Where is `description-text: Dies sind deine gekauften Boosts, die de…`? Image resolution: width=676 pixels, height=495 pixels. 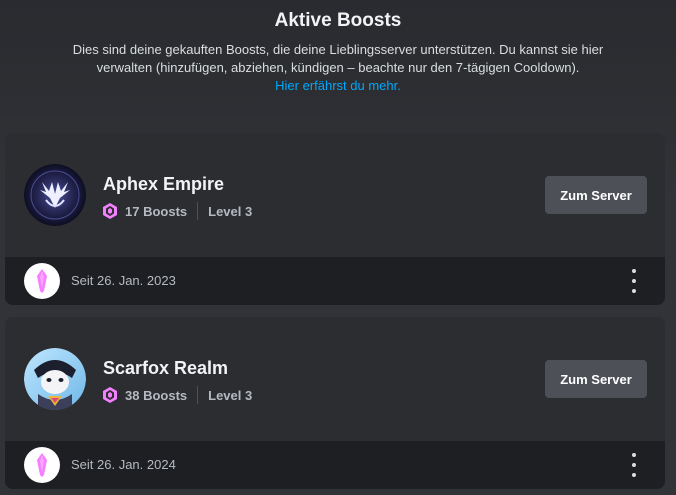 description-text: Dies sind deine gekauften Boosts, die de… is located at coordinates (338, 58).